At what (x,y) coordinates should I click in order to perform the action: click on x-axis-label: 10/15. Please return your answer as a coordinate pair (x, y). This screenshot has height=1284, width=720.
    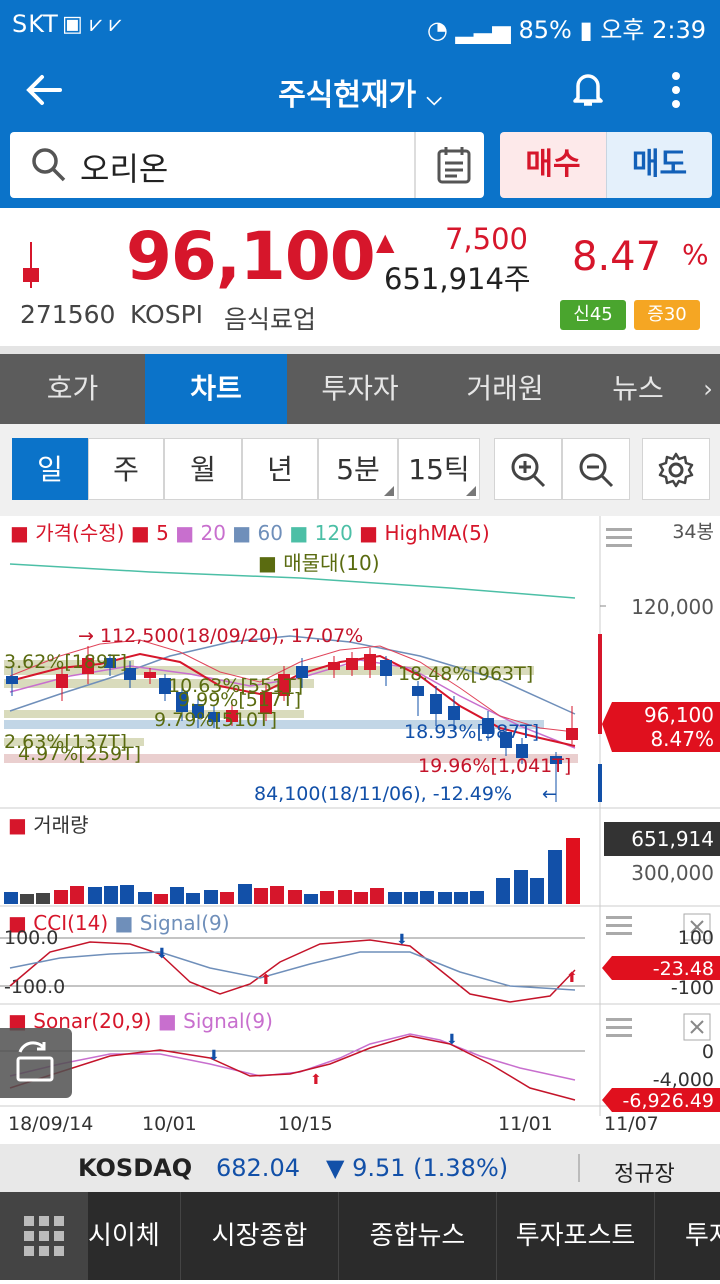
    Looking at the image, I should click on (305, 1124).